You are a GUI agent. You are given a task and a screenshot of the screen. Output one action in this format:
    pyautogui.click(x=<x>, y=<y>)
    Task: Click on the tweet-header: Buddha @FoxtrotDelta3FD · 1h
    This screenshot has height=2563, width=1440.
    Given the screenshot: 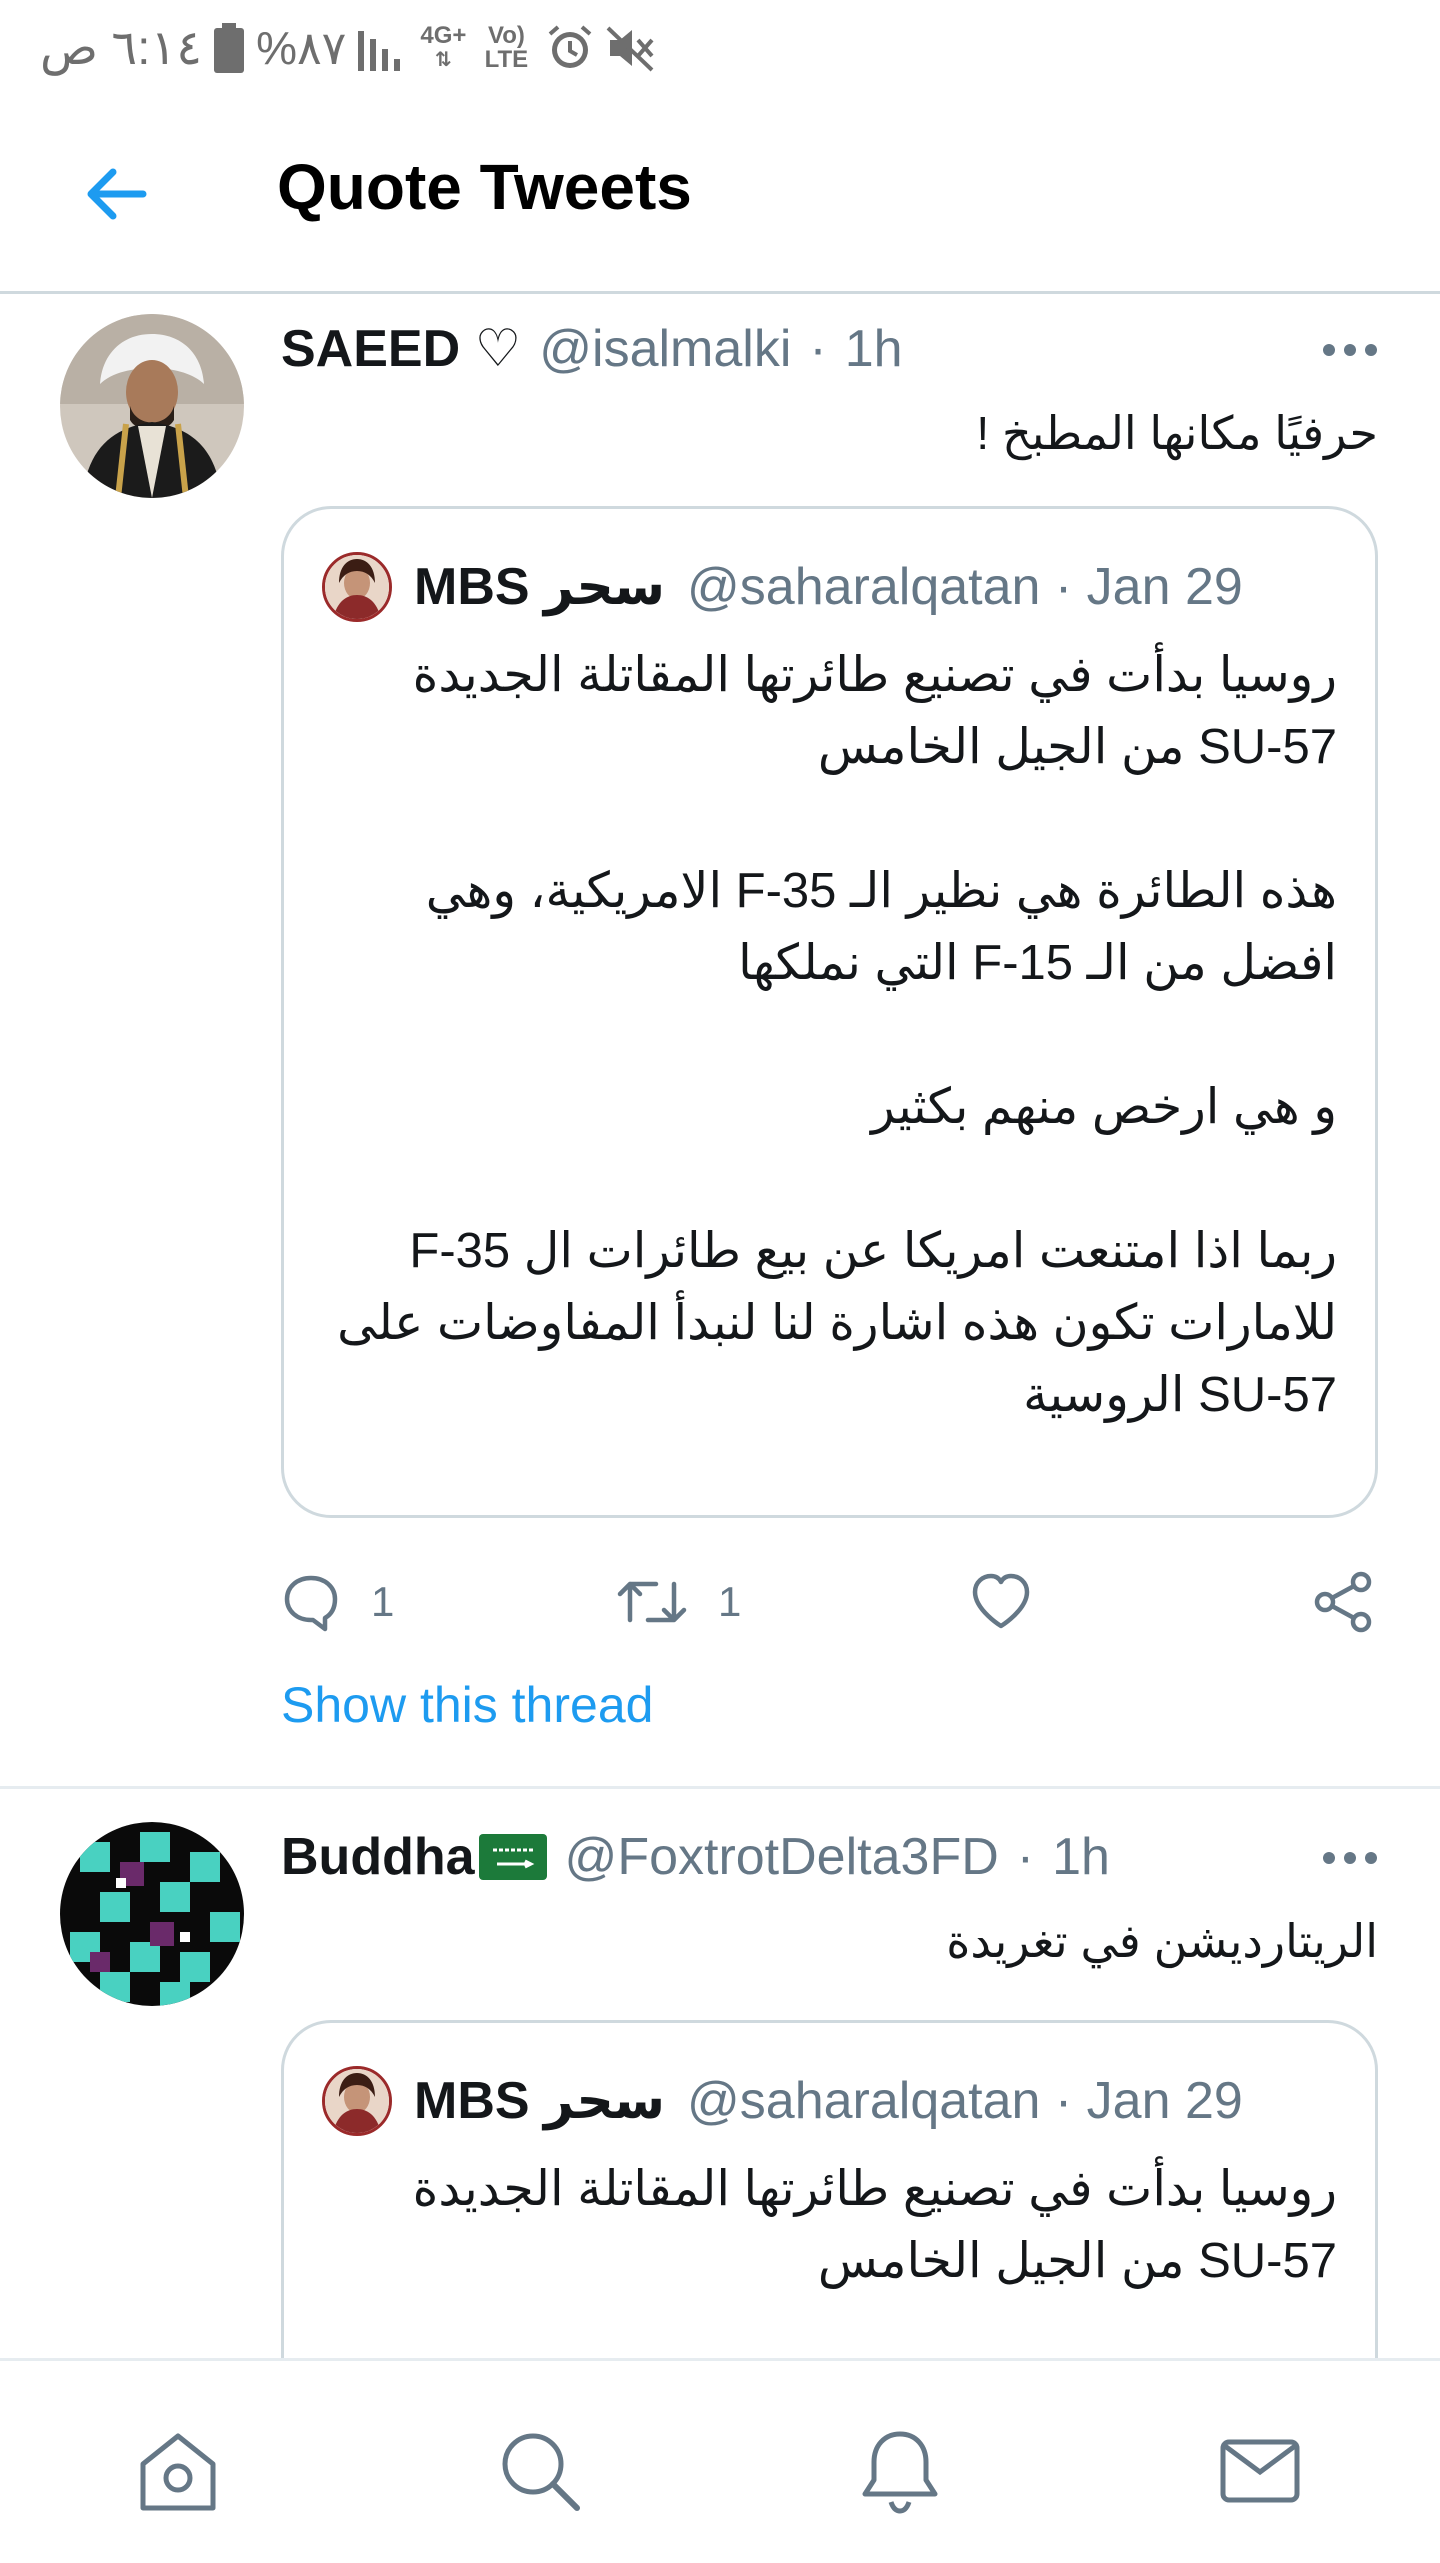 What is the action you would take?
    pyautogui.click(x=695, y=1857)
    